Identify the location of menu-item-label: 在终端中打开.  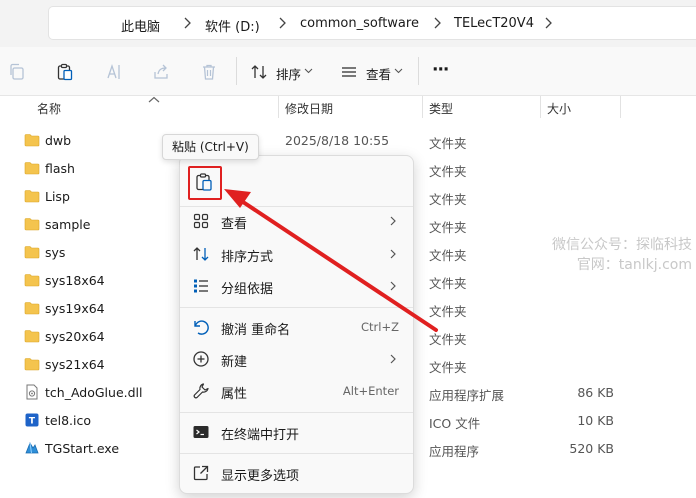
(260, 435).